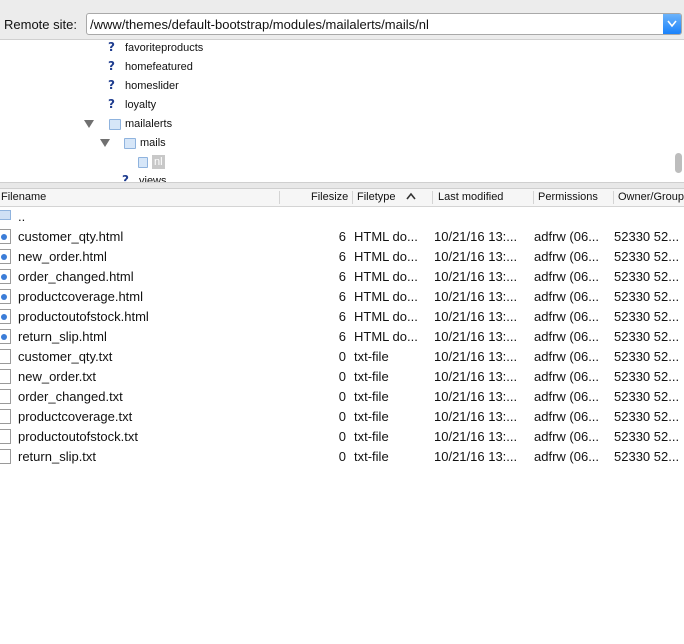  Describe the element at coordinates (153, 143) in the screenshot. I see `tree-item-label: mails` at that location.